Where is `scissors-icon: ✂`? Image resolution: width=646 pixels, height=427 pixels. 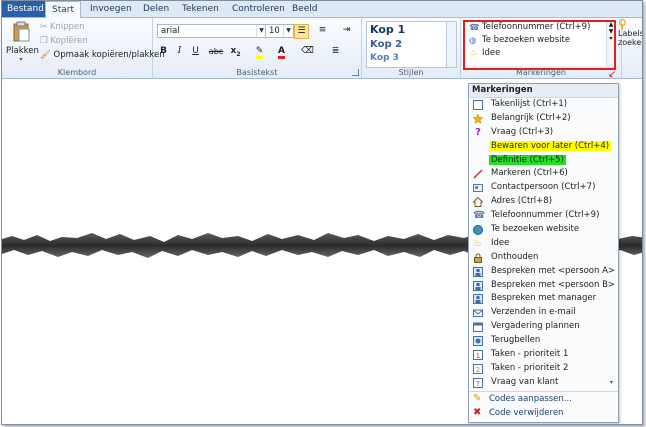 scissors-icon: ✂ is located at coordinates (44, 27).